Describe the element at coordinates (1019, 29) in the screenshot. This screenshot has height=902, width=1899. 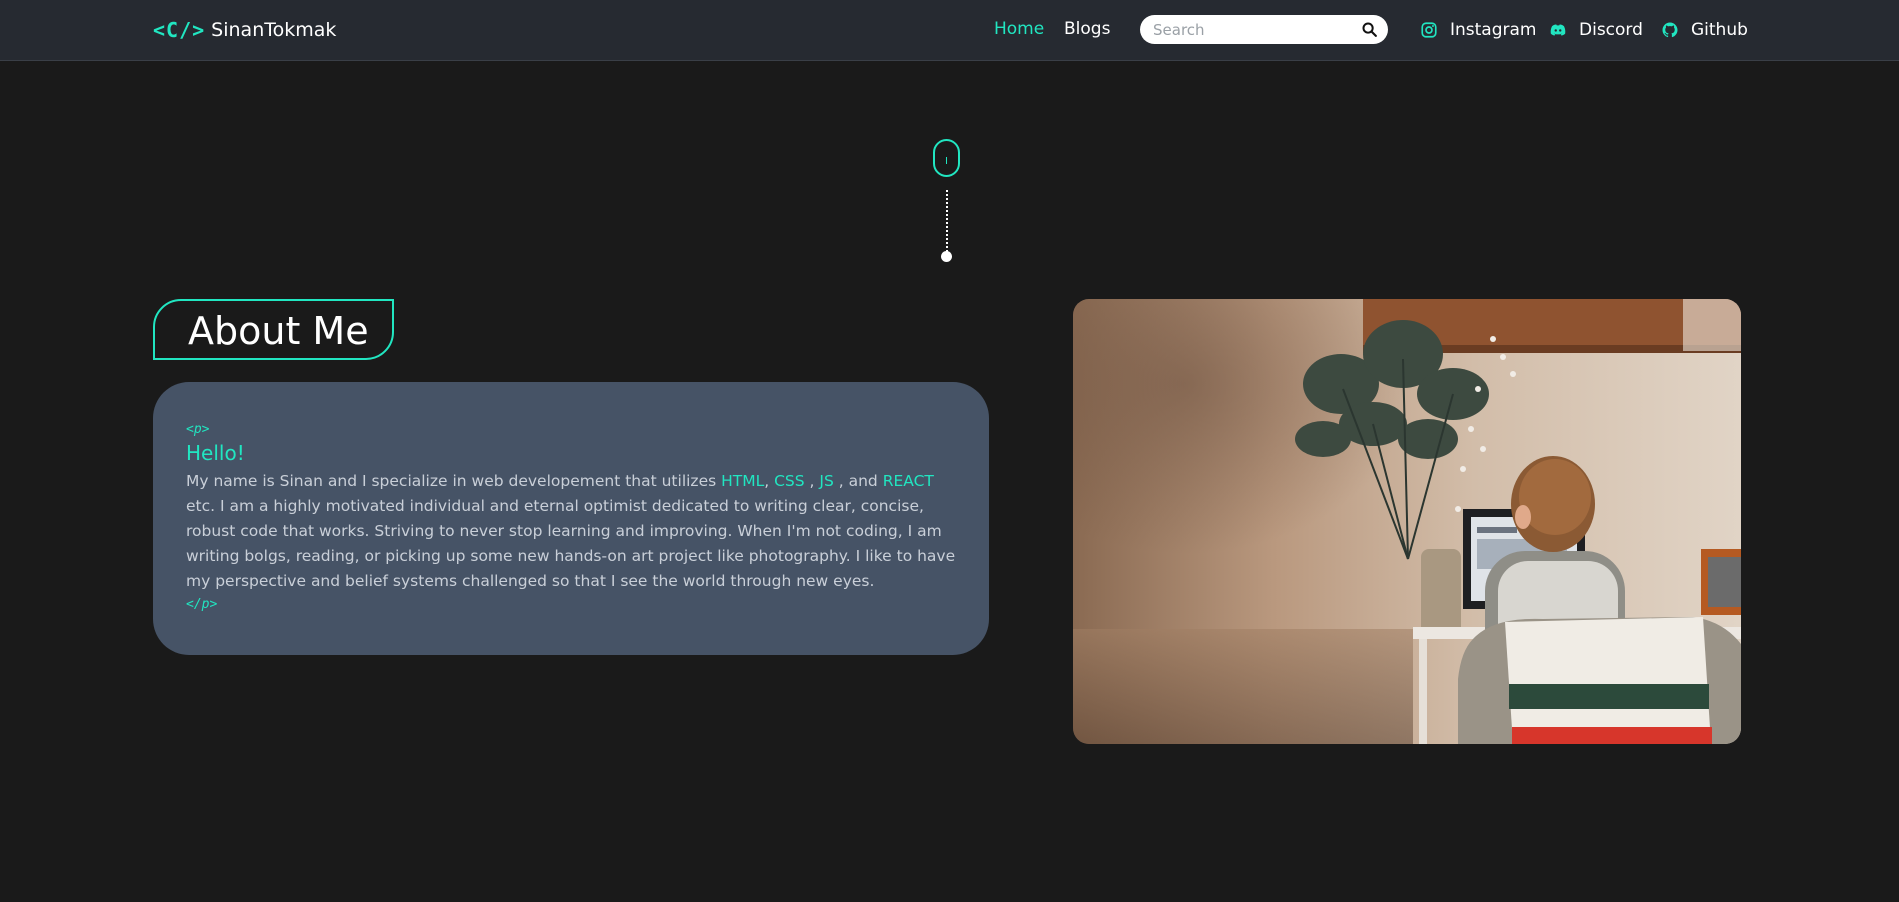
I see `nav-link-home: Home` at that location.